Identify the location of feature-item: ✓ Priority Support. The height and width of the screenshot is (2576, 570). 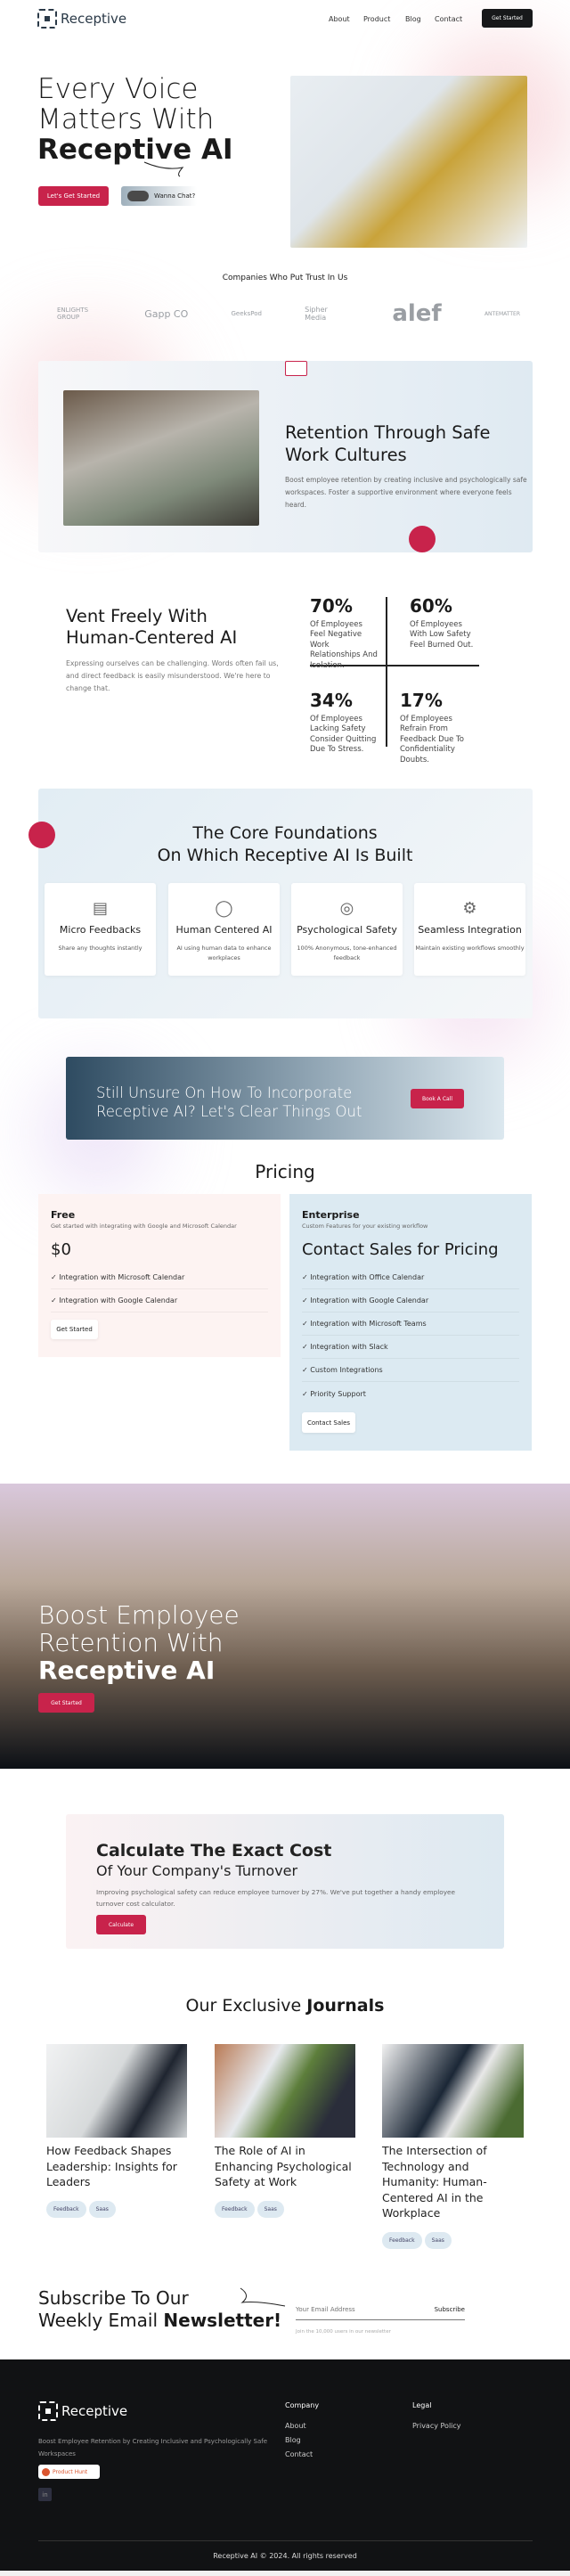
(334, 1393).